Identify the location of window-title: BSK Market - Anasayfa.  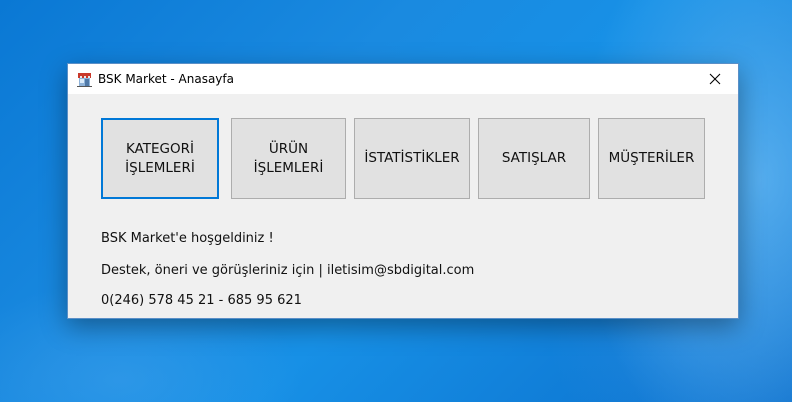
(166, 79).